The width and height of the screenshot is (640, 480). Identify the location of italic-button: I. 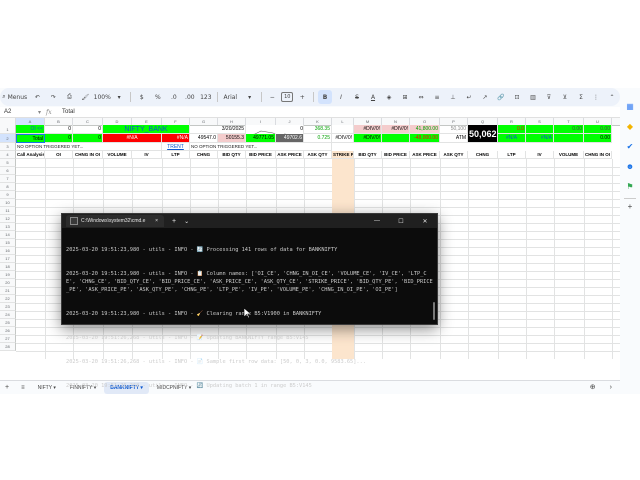
(341, 97).